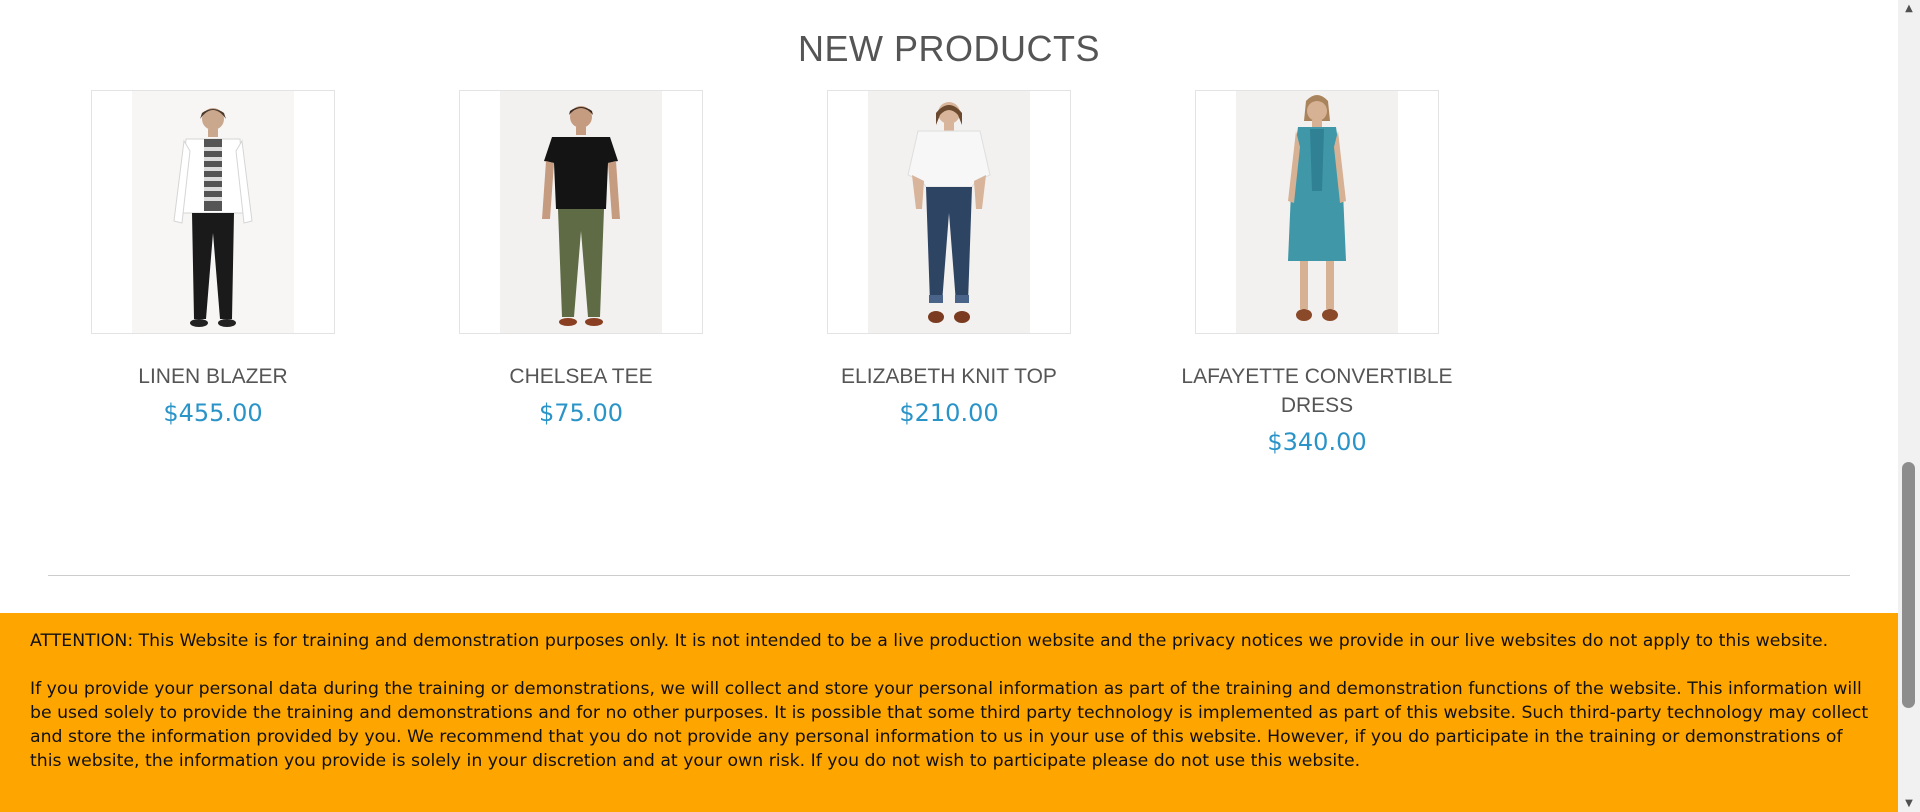  What do you see at coordinates (949, 413) in the screenshot?
I see `product-price: $210.00` at bounding box center [949, 413].